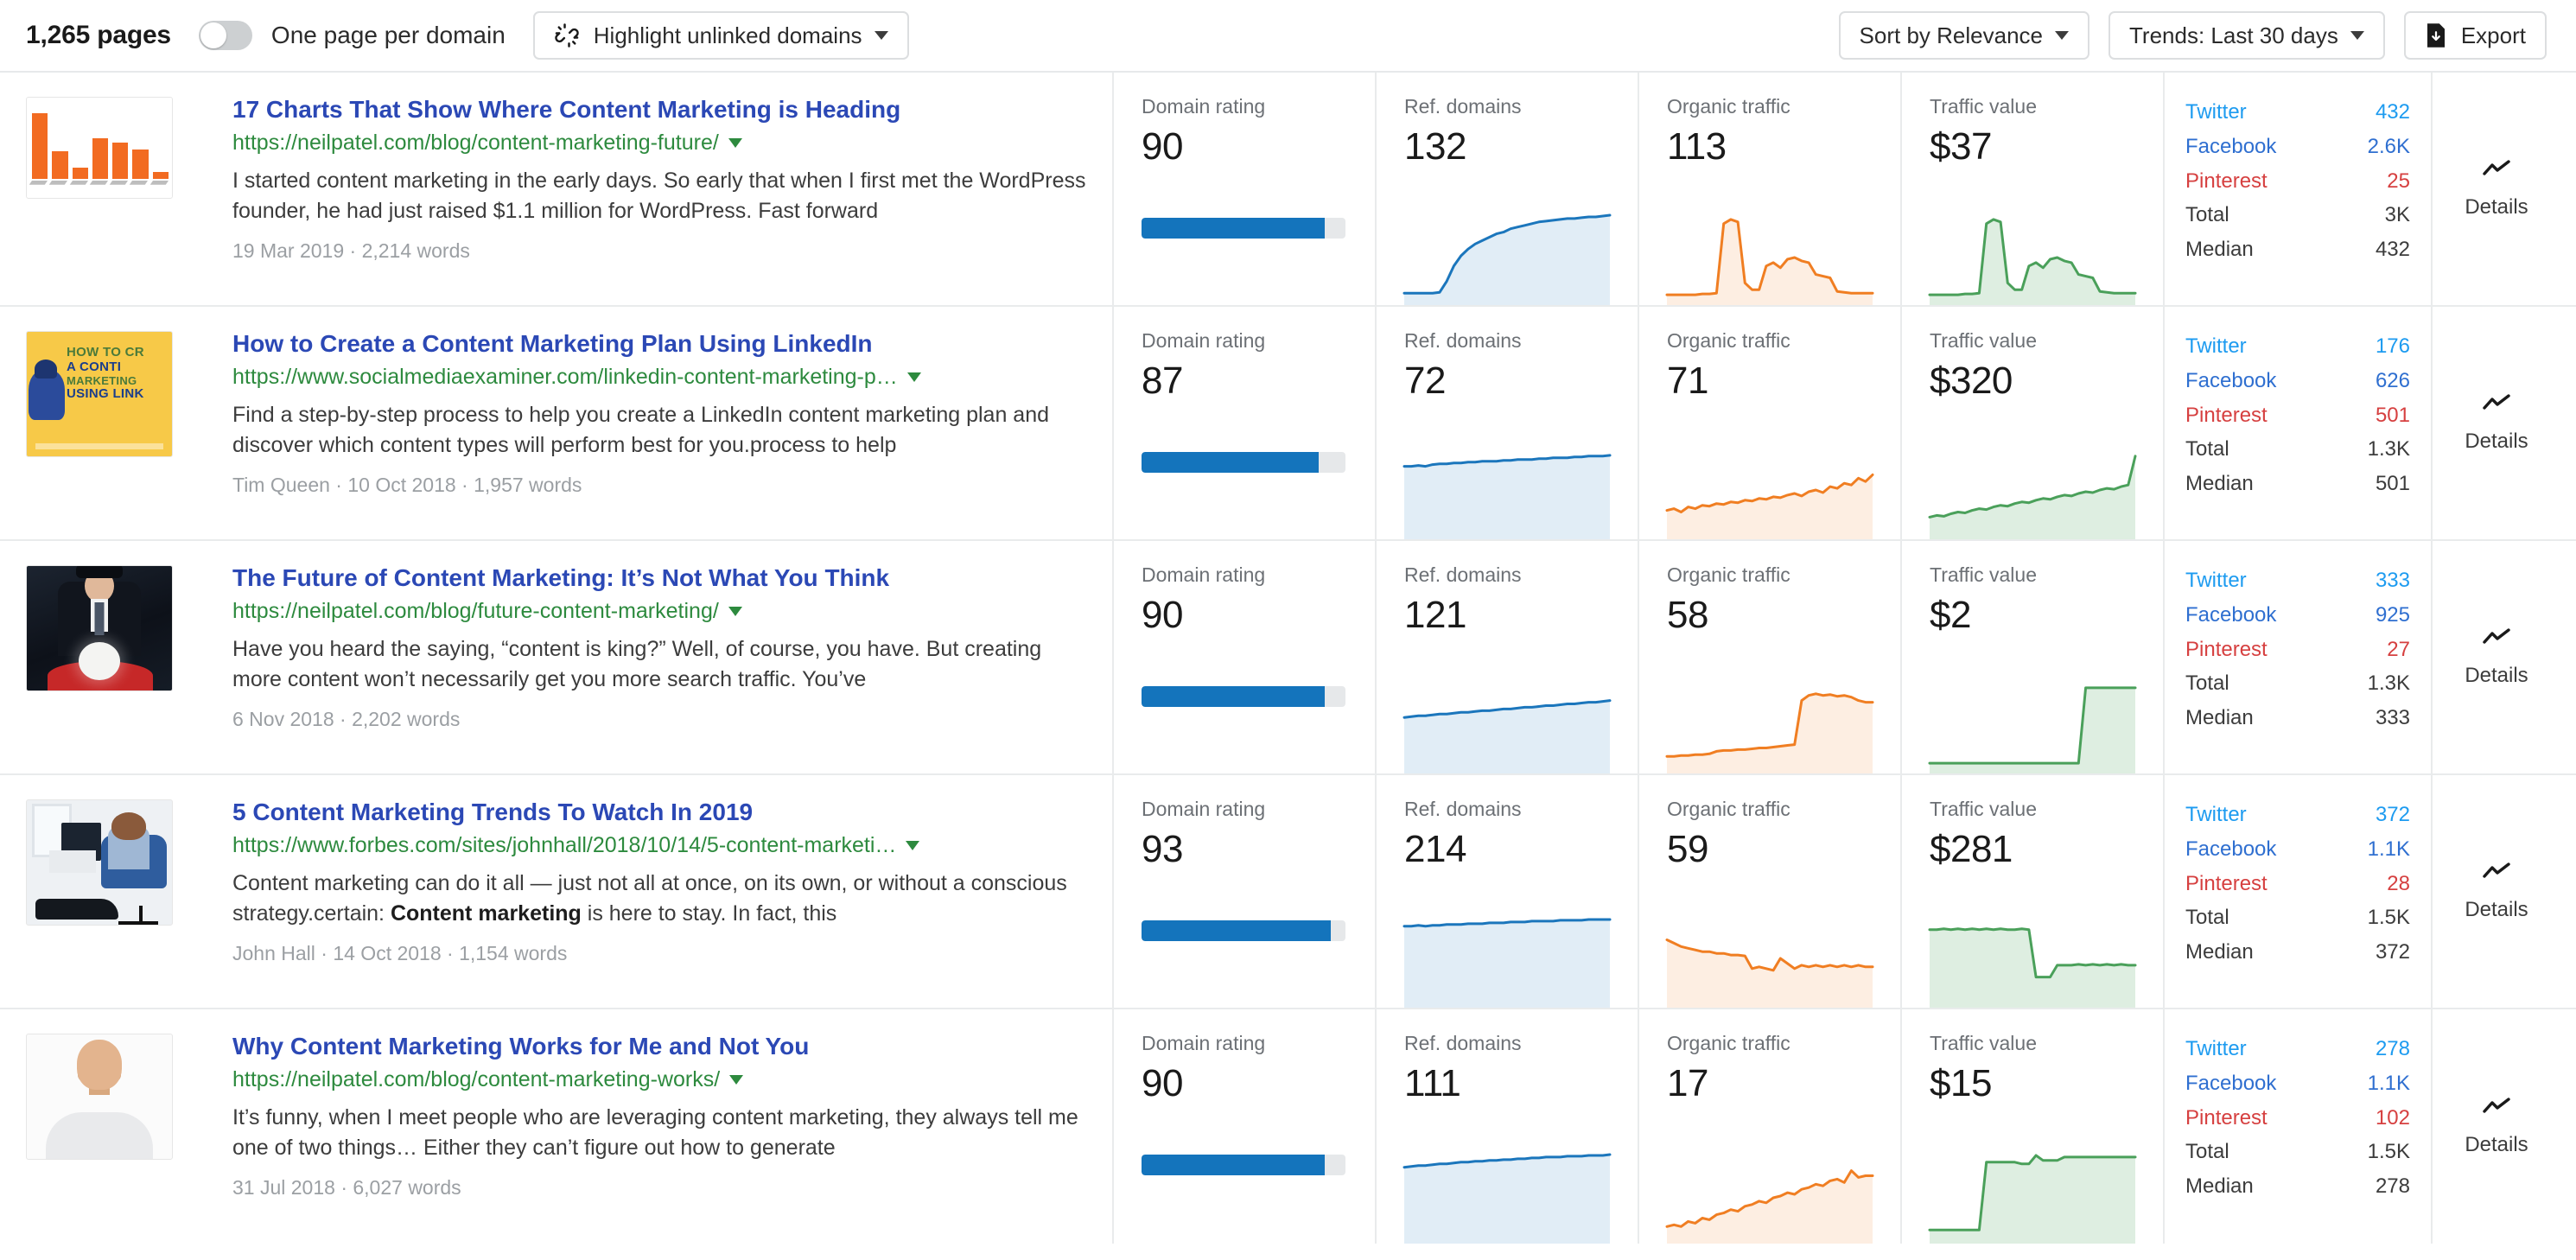 The image size is (2576, 1260). Describe the element at coordinates (225, 35) in the screenshot. I see `one-page-per-domain-toggle` at that location.